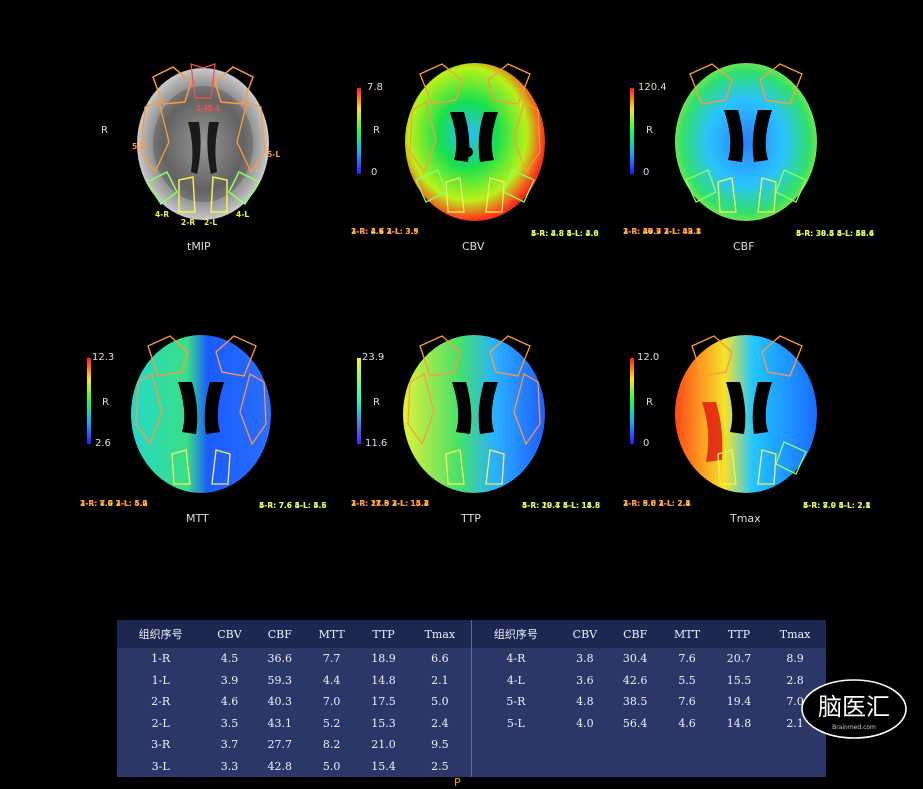  What do you see at coordinates (161, 634) in the screenshot?
I see `col-header: 组织序号` at bounding box center [161, 634].